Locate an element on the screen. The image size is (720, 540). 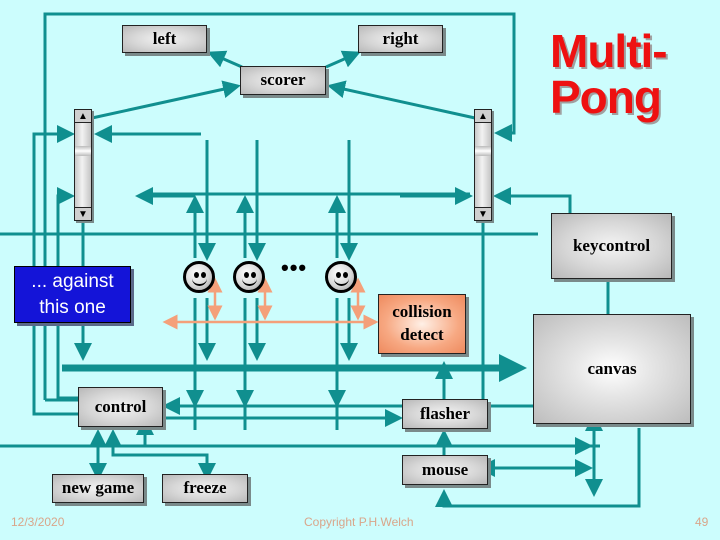
ellipsis: ••• is located at coordinates (294, 267).